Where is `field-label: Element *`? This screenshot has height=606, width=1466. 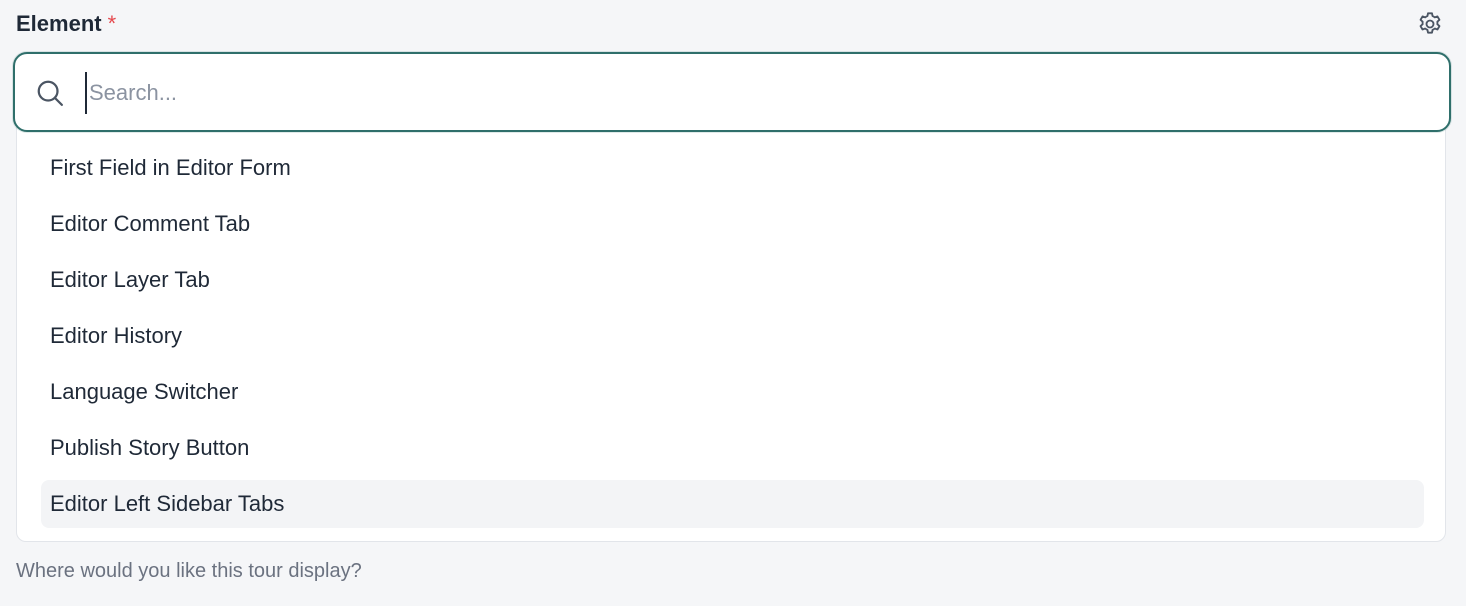
field-label: Element * is located at coordinates (66, 24).